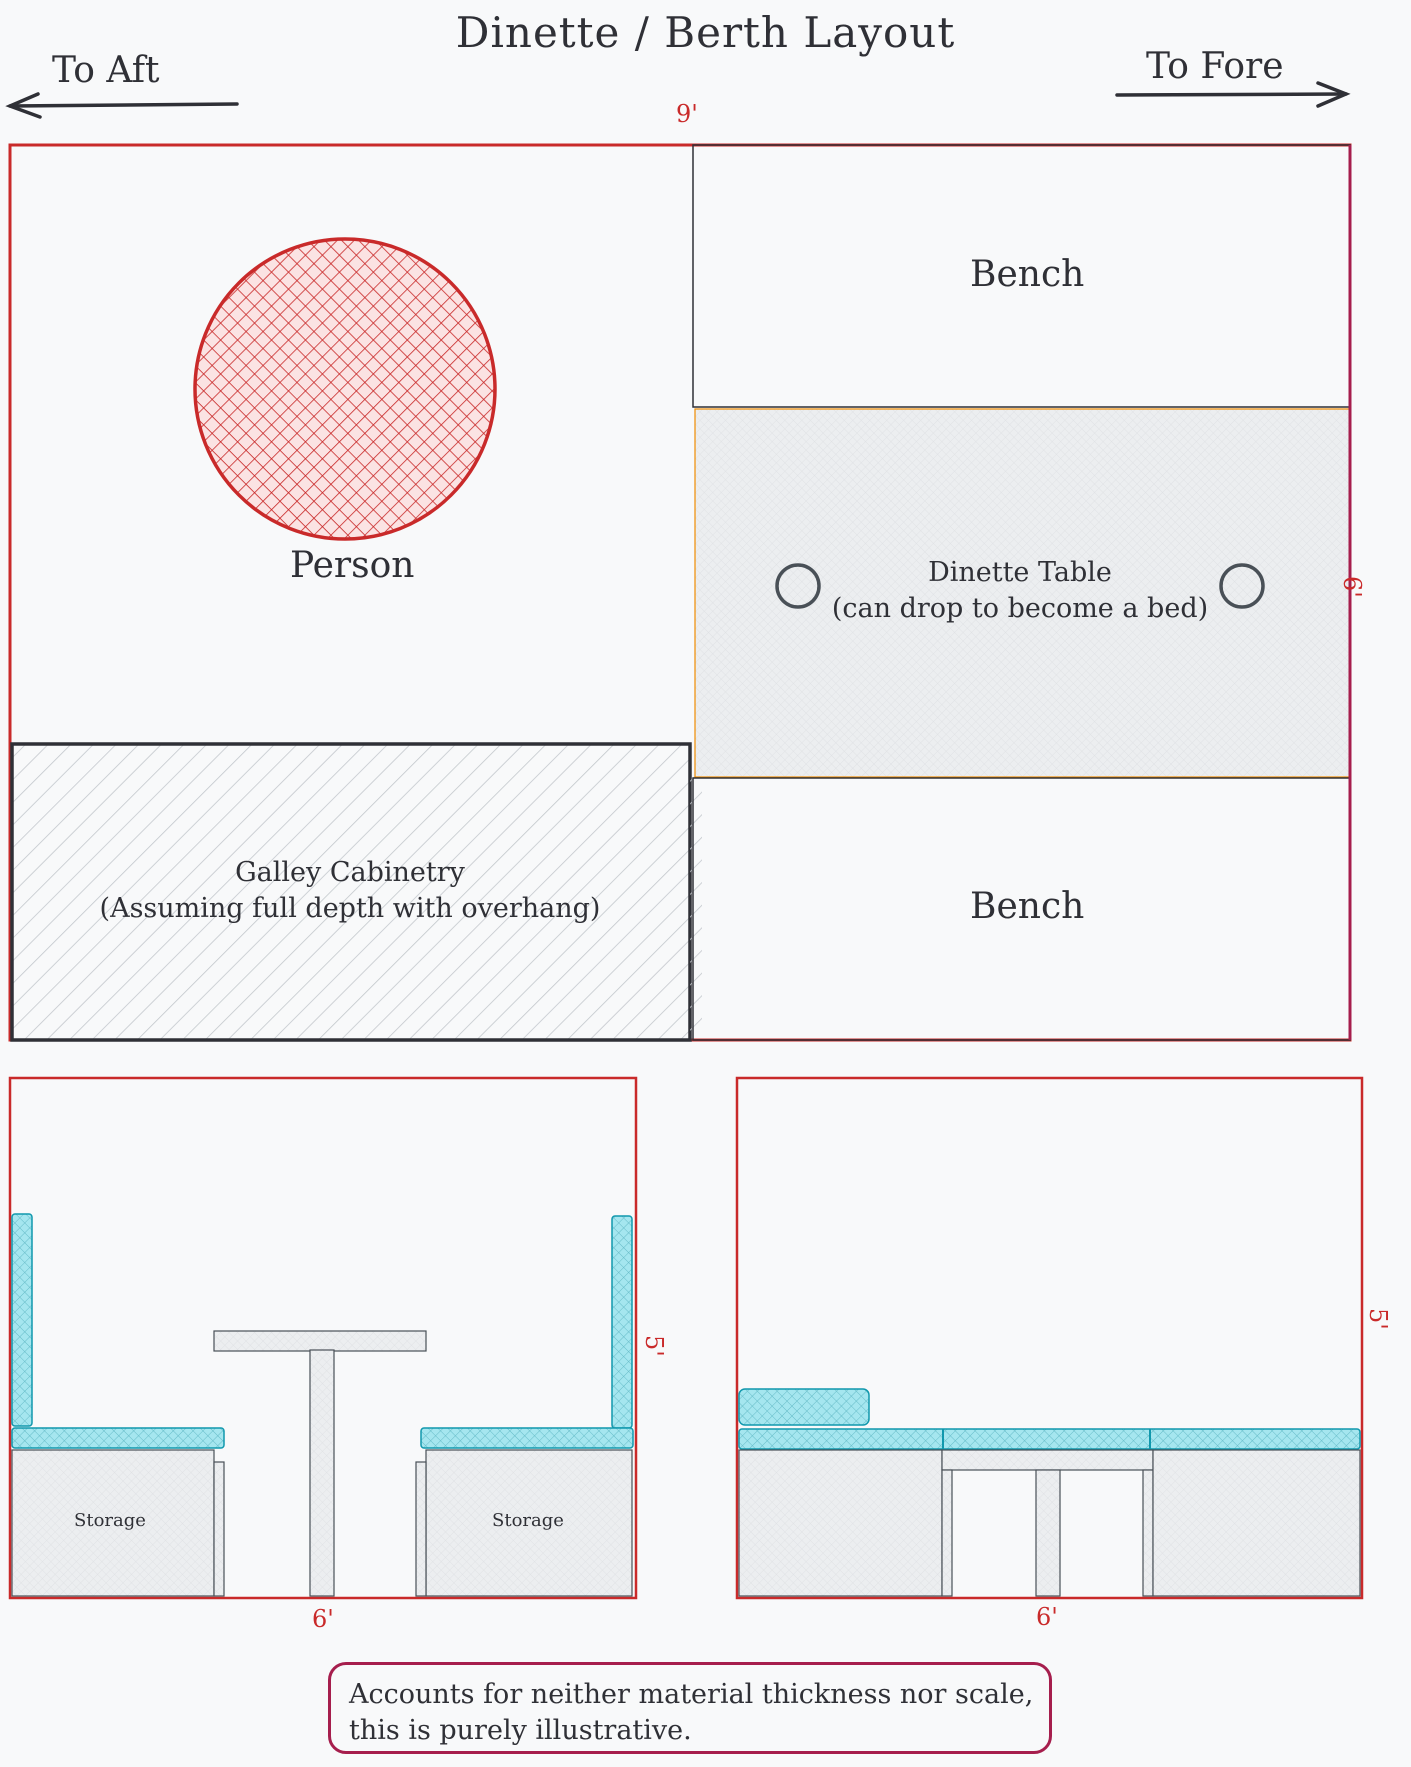  I want to click on table-label-line1: Dinette Table, so click(1020, 572).